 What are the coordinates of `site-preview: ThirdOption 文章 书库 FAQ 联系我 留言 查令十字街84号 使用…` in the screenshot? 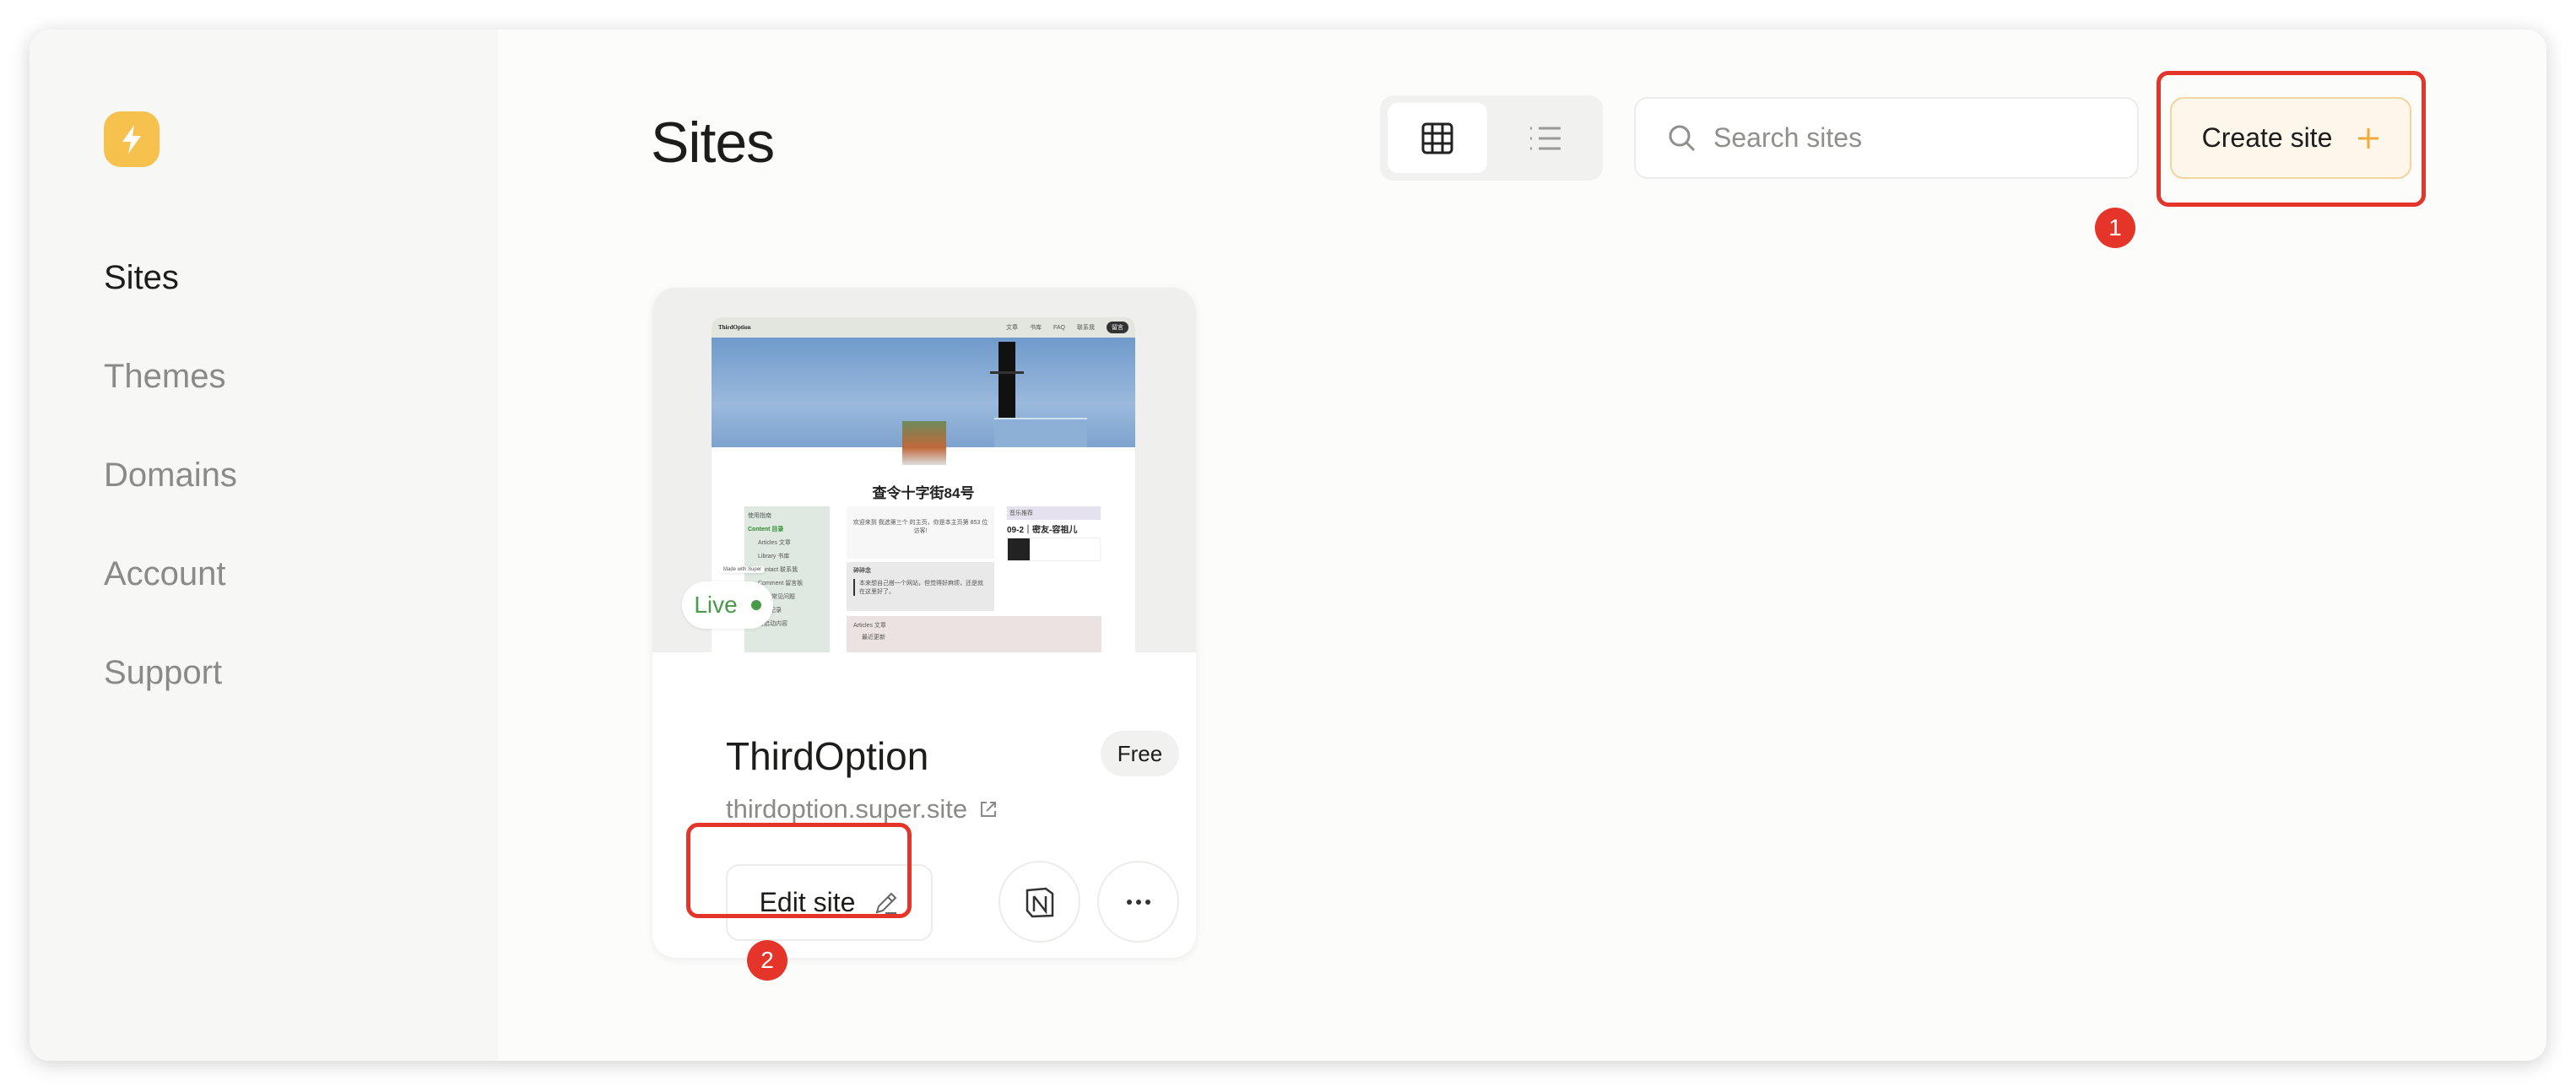 It's located at (924, 470).